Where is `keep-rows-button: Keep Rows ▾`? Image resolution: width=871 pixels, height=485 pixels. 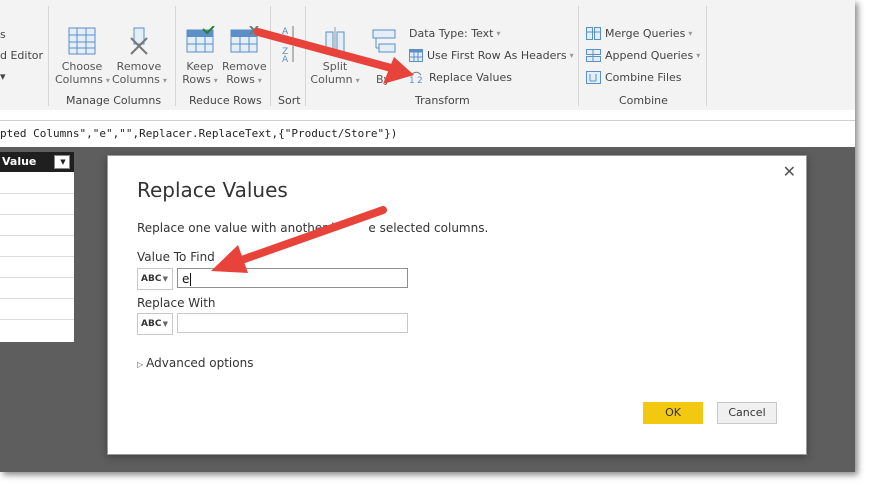 keep-rows-button: Keep Rows ▾ is located at coordinates (200, 56).